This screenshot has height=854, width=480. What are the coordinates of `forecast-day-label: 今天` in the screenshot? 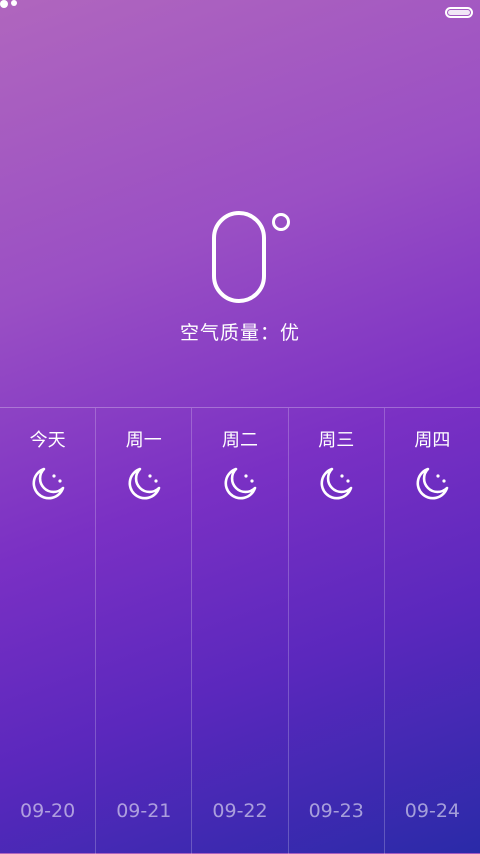 It's located at (47, 440).